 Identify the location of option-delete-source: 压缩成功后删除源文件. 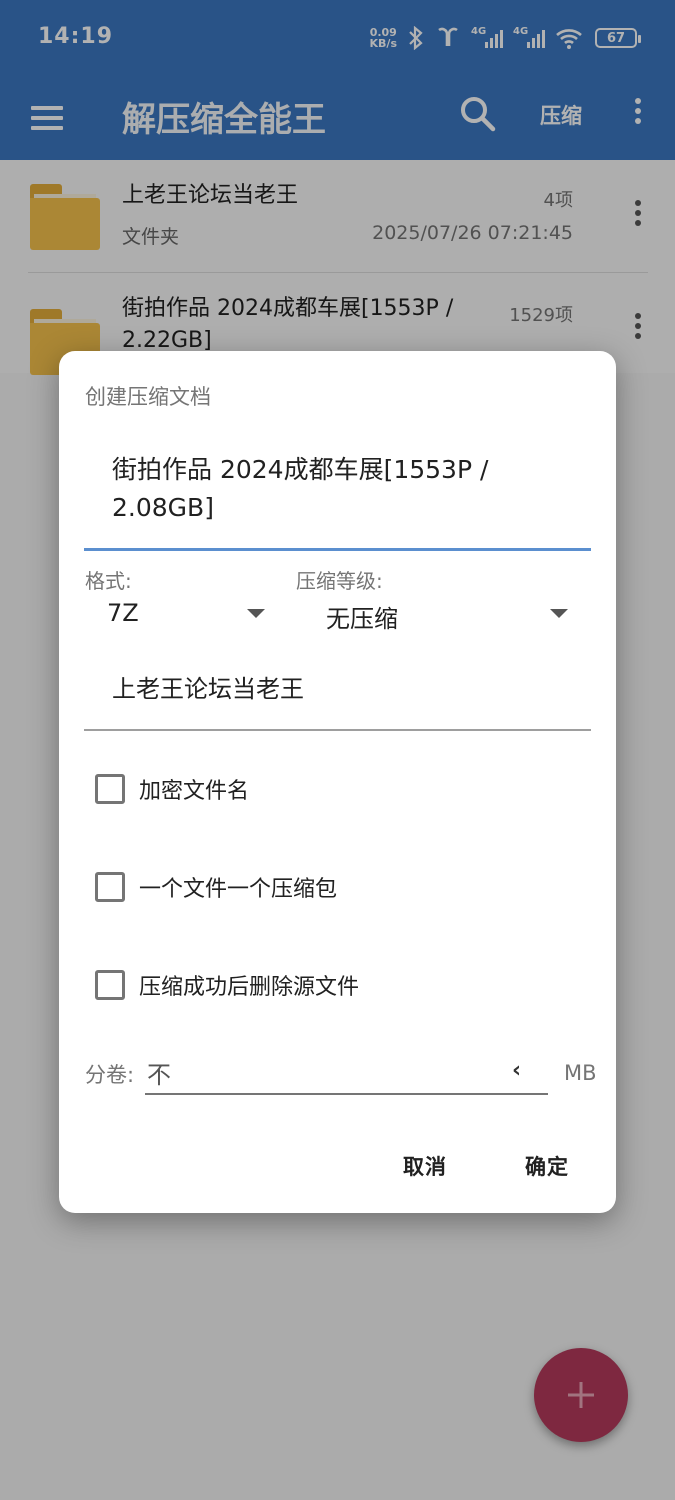
(227, 985).